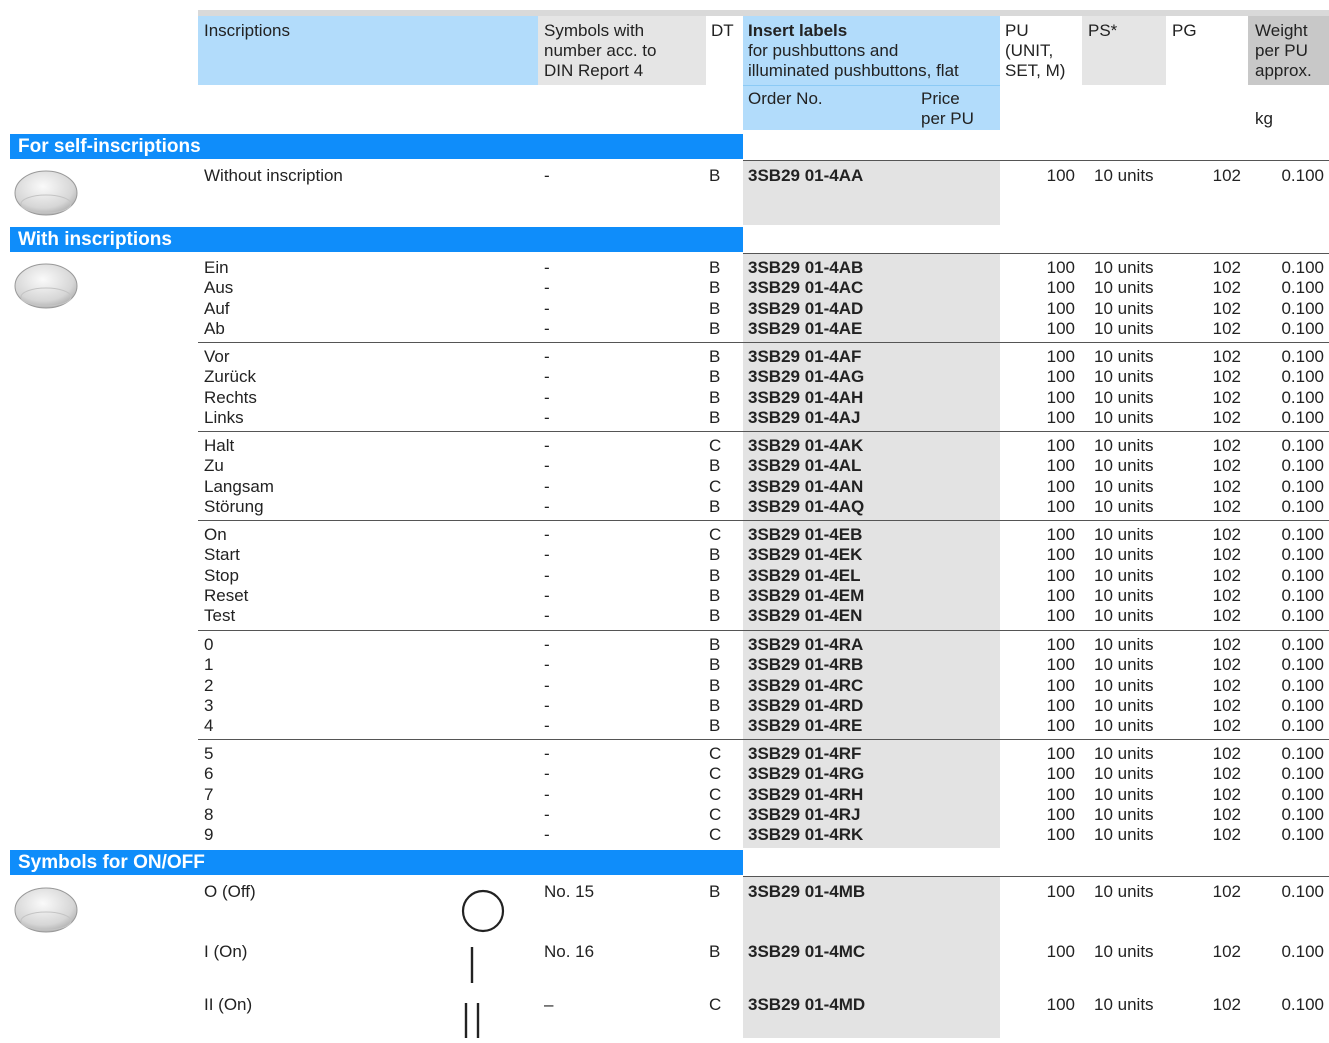  I want to click on header-pu-line3: SET, M), so click(1035, 70).